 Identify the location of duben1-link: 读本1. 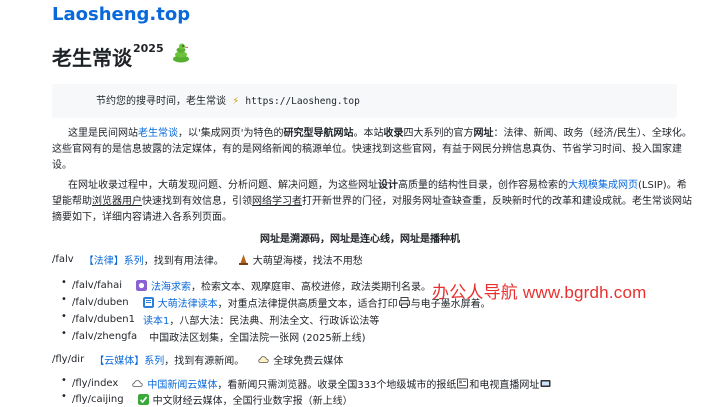
(156, 319).